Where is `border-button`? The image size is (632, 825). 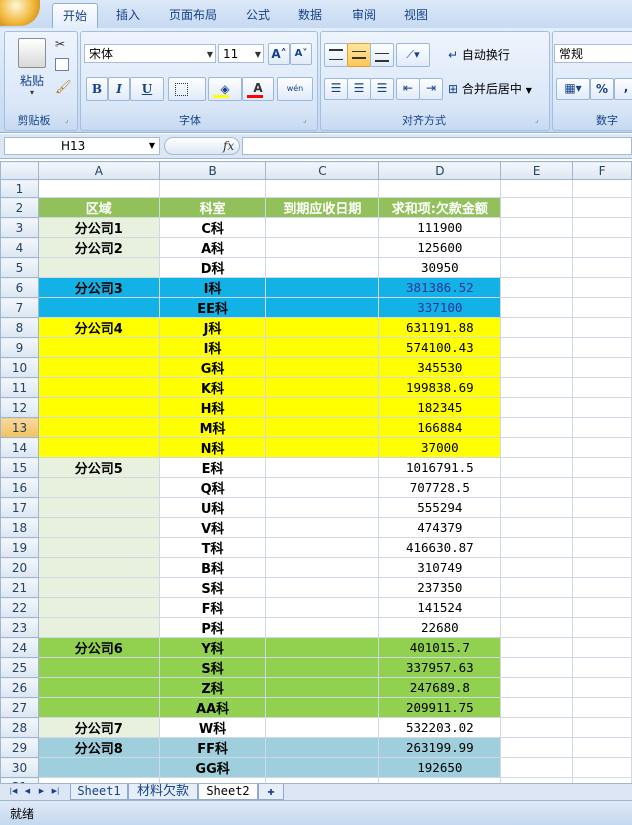
border-button is located at coordinates (187, 89).